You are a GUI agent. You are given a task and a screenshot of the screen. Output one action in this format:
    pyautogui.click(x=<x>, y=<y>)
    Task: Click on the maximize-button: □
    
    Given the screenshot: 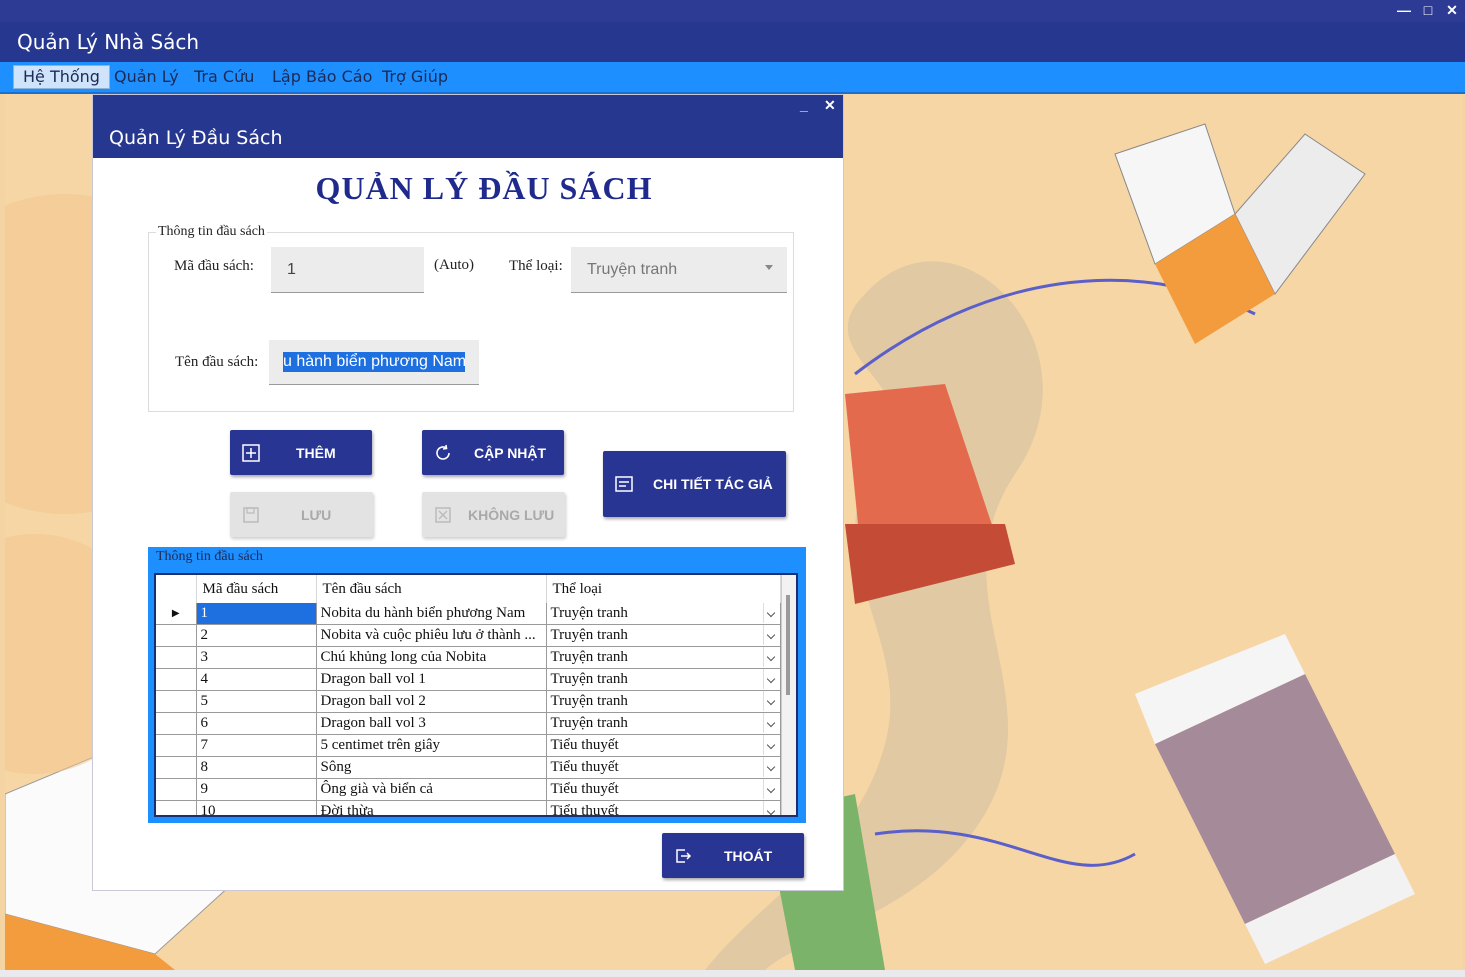 What is the action you would take?
    pyautogui.click(x=1428, y=10)
    